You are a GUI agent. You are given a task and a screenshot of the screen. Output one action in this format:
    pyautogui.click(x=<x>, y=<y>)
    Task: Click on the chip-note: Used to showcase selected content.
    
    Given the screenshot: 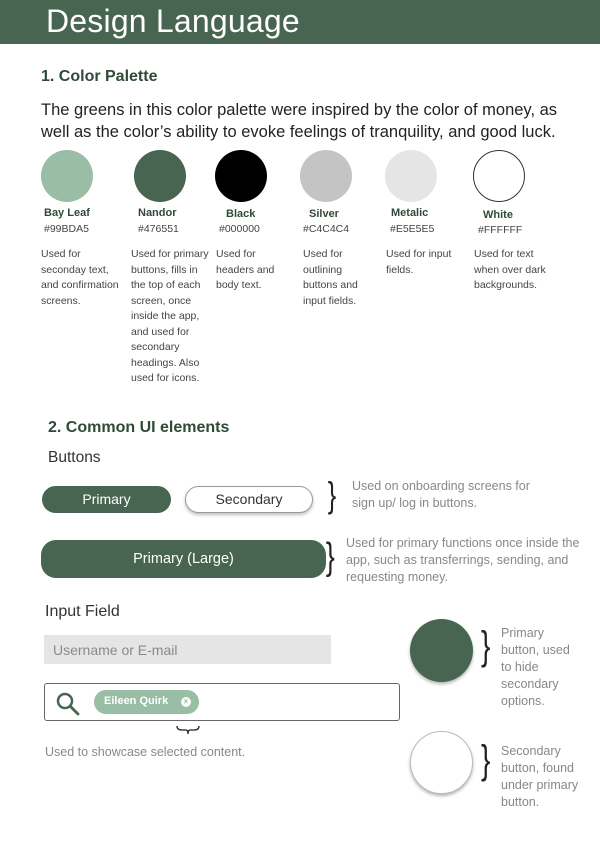 What is the action you would take?
    pyautogui.click(x=145, y=752)
    